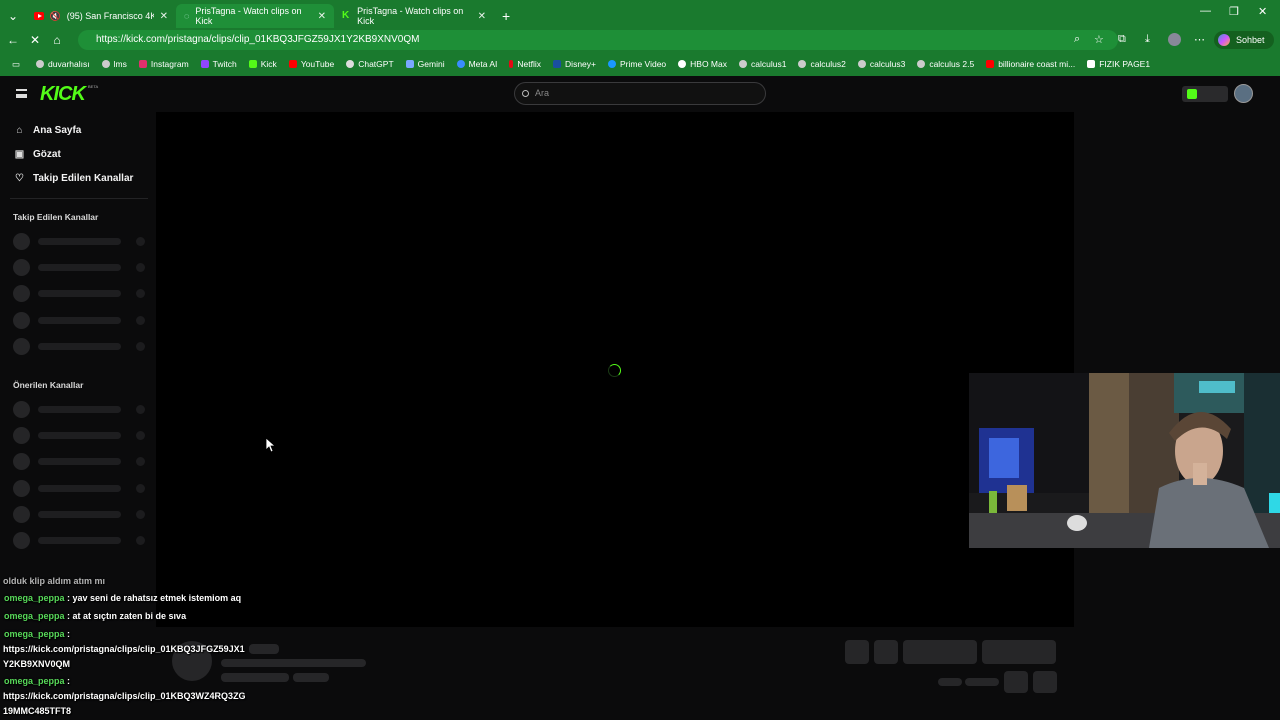  I want to click on sidebar-item-label: Ana Sayfa, so click(57, 130).